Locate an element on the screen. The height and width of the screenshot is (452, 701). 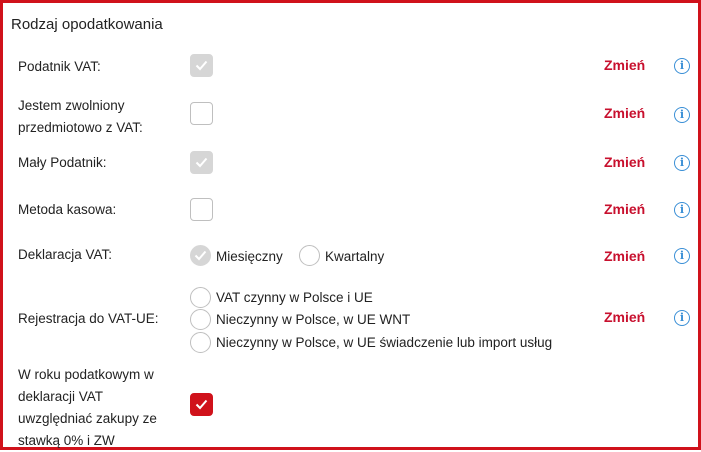
purchases-checkbox is located at coordinates (201, 404).